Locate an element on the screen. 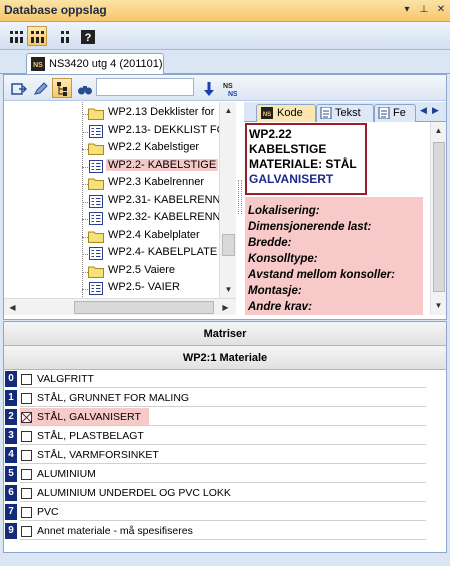 The height and width of the screenshot is (566, 450). tab-kode: NS Kode is located at coordinates (286, 113).